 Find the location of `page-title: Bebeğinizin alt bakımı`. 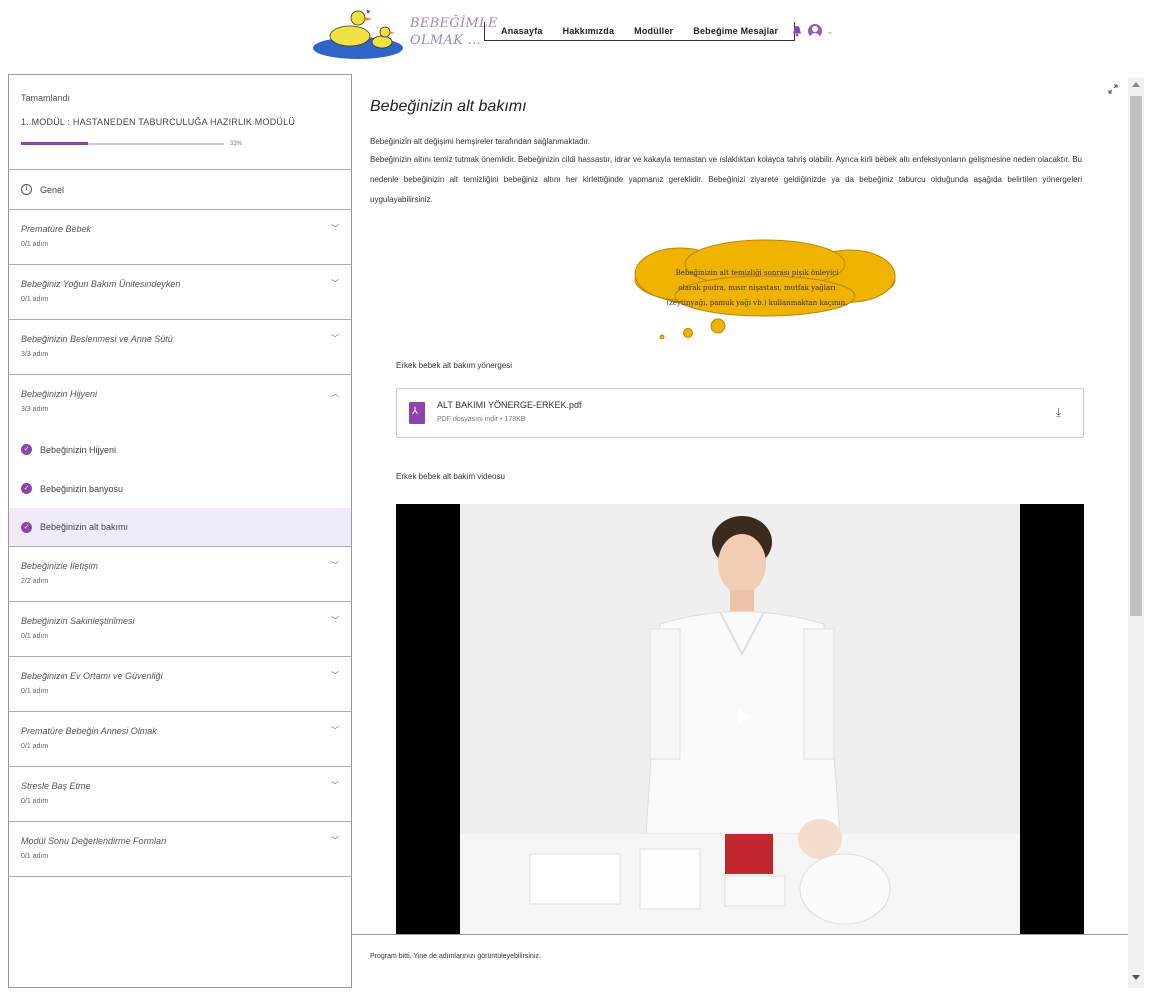

page-title: Bebeğinizin alt bakımı is located at coordinates (448, 106).